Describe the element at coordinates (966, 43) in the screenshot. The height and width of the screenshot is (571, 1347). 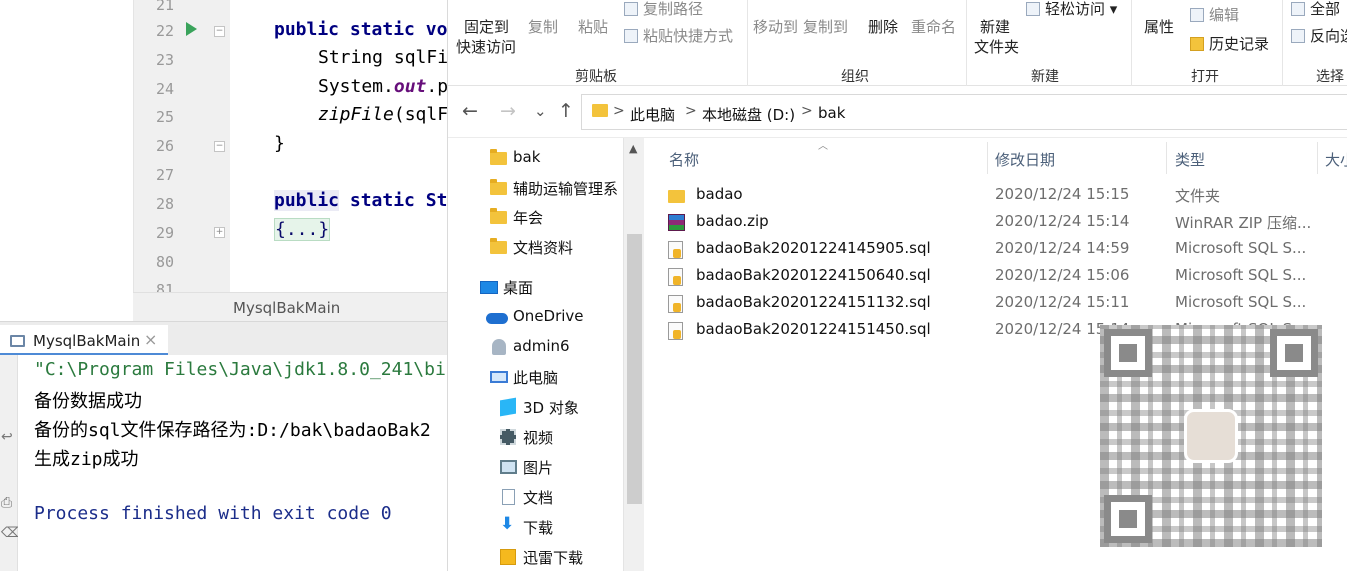
I see `ribbon-separator` at that location.